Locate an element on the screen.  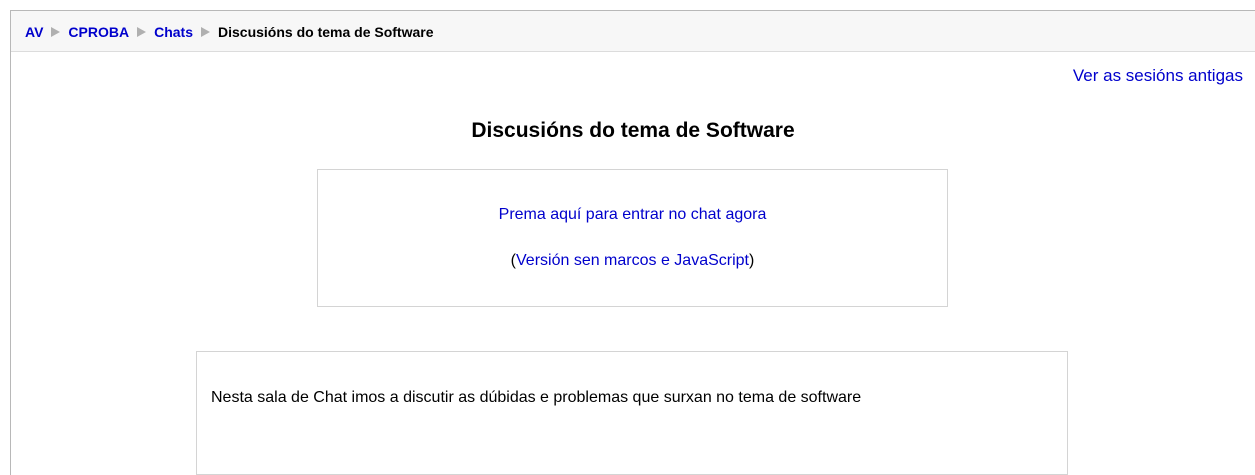
view-old-sessions-link: Ver as sesións antigas is located at coordinates (1158, 76).